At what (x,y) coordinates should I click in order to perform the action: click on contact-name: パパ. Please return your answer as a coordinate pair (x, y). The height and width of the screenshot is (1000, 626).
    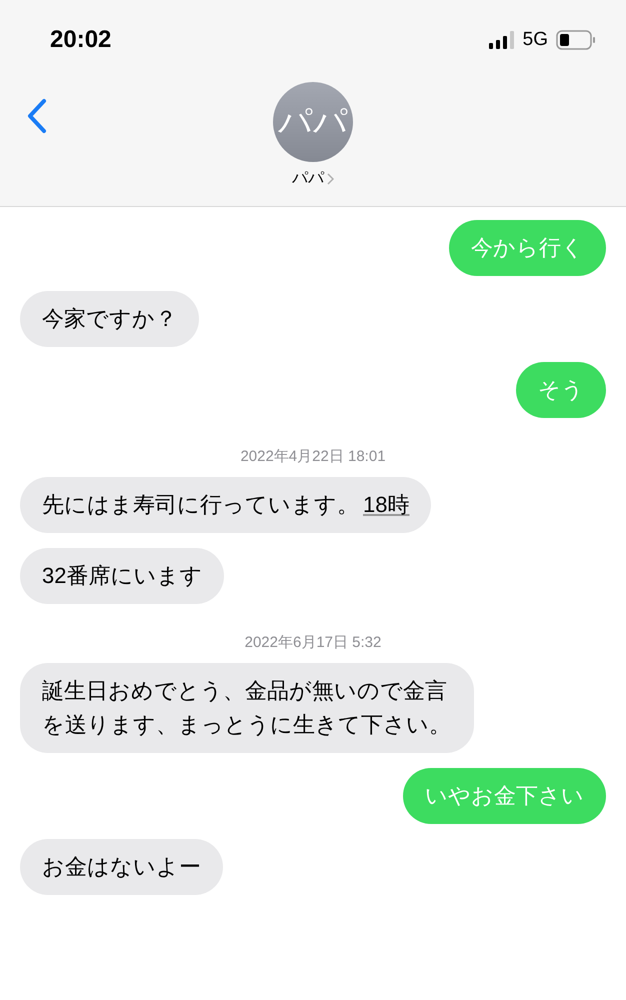
    Looking at the image, I should click on (308, 178).